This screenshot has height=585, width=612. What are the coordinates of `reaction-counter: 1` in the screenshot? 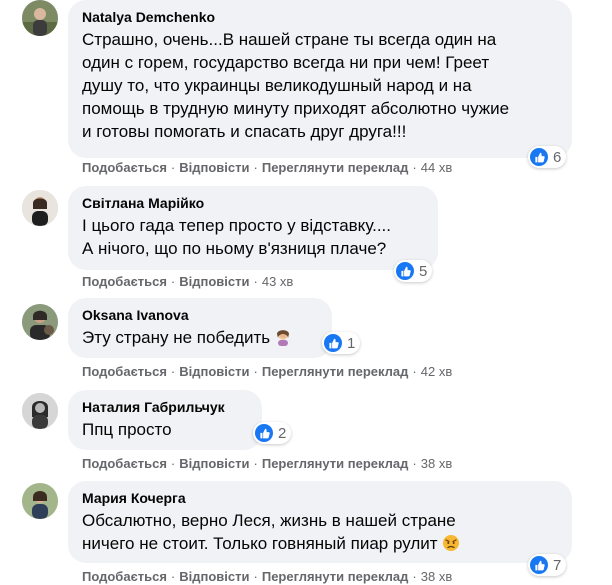 It's located at (341, 343).